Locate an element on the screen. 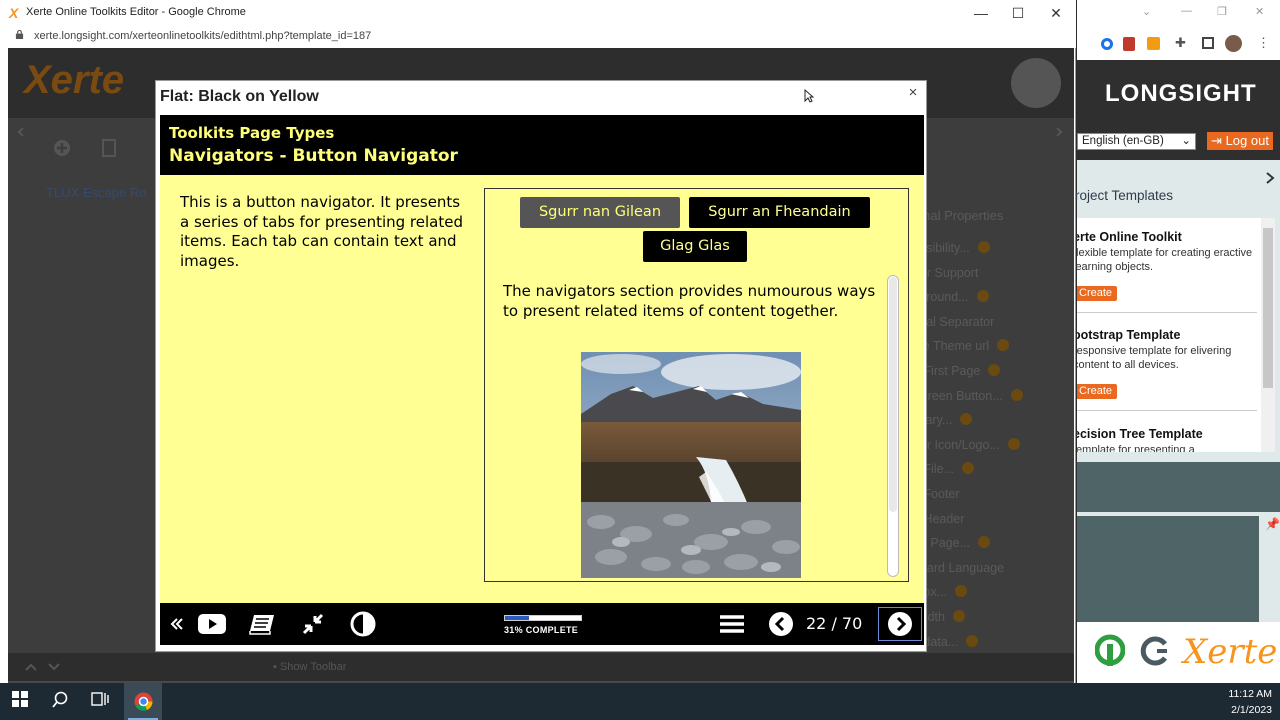 The height and width of the screenshot is (720, 1280). lock-icon is located at coordinates (19, 34).